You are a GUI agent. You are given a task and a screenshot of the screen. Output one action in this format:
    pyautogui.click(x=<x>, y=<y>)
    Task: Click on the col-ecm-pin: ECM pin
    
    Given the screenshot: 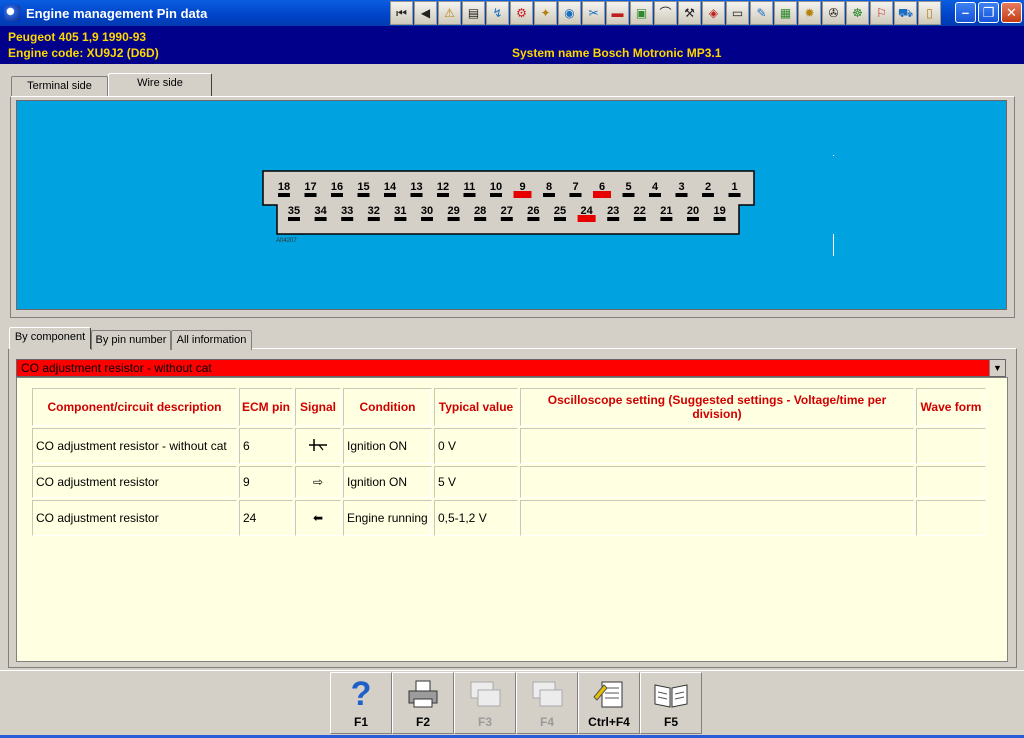 What is the action you would take?
    pyautogui.click(x=266, y=407)
    